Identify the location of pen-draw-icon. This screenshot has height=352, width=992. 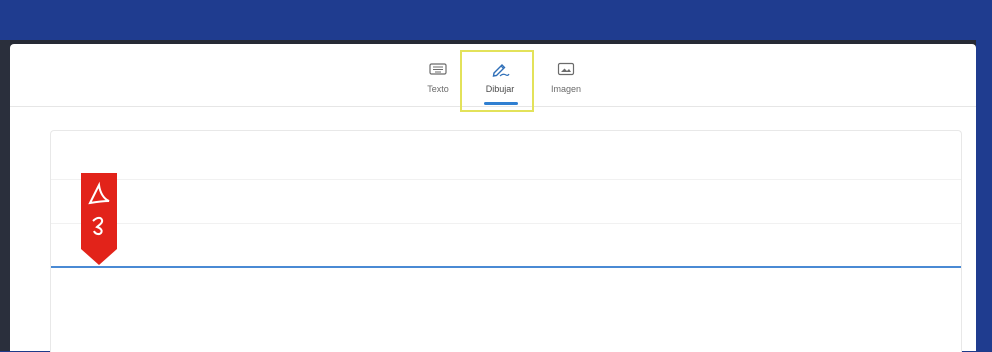
(500, 69).